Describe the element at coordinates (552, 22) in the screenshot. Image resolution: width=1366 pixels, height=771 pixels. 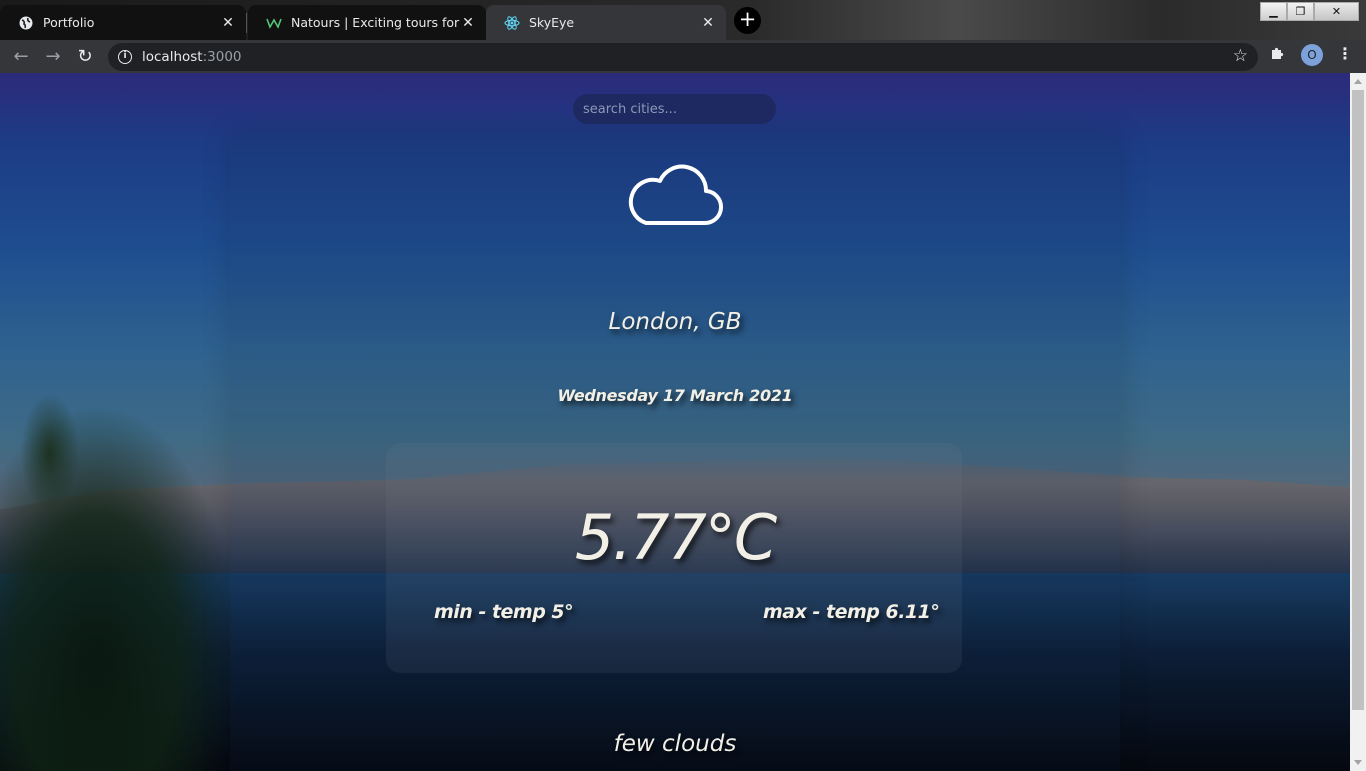
I see `tab-title: SkyEye` at that location.